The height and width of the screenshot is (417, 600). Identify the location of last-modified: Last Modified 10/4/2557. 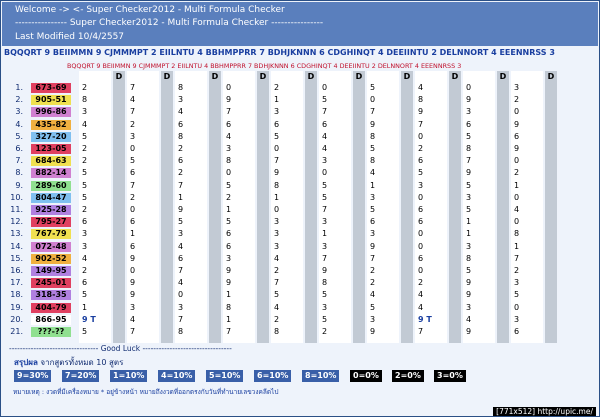
(70, 37).